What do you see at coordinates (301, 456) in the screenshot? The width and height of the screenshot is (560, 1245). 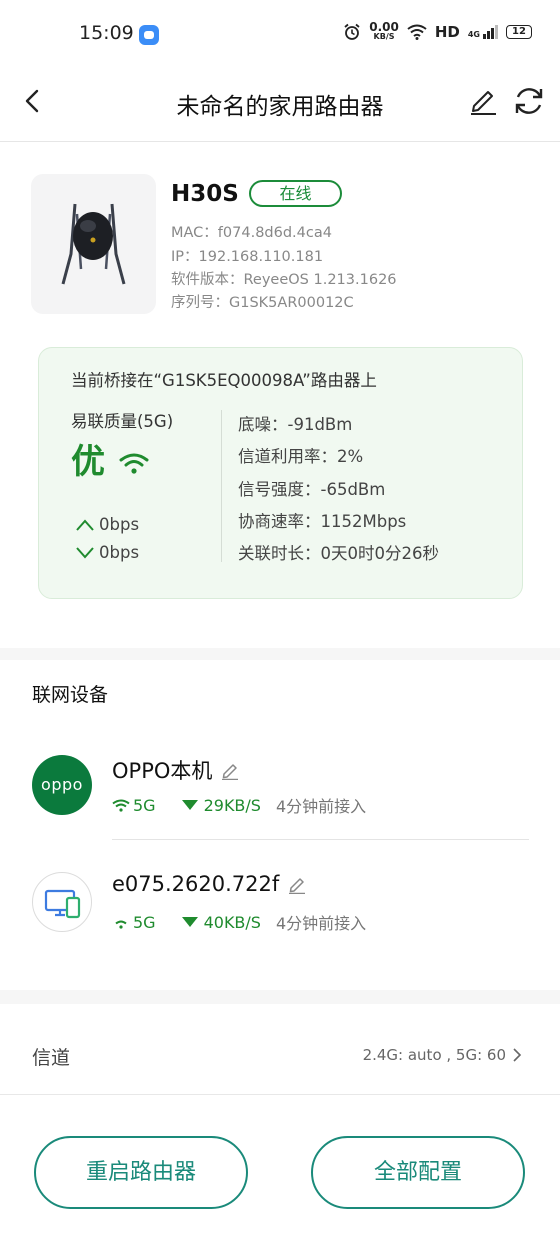 I see `channel-utilization: 信道利用率：2%` at bounding box center [301, 456].